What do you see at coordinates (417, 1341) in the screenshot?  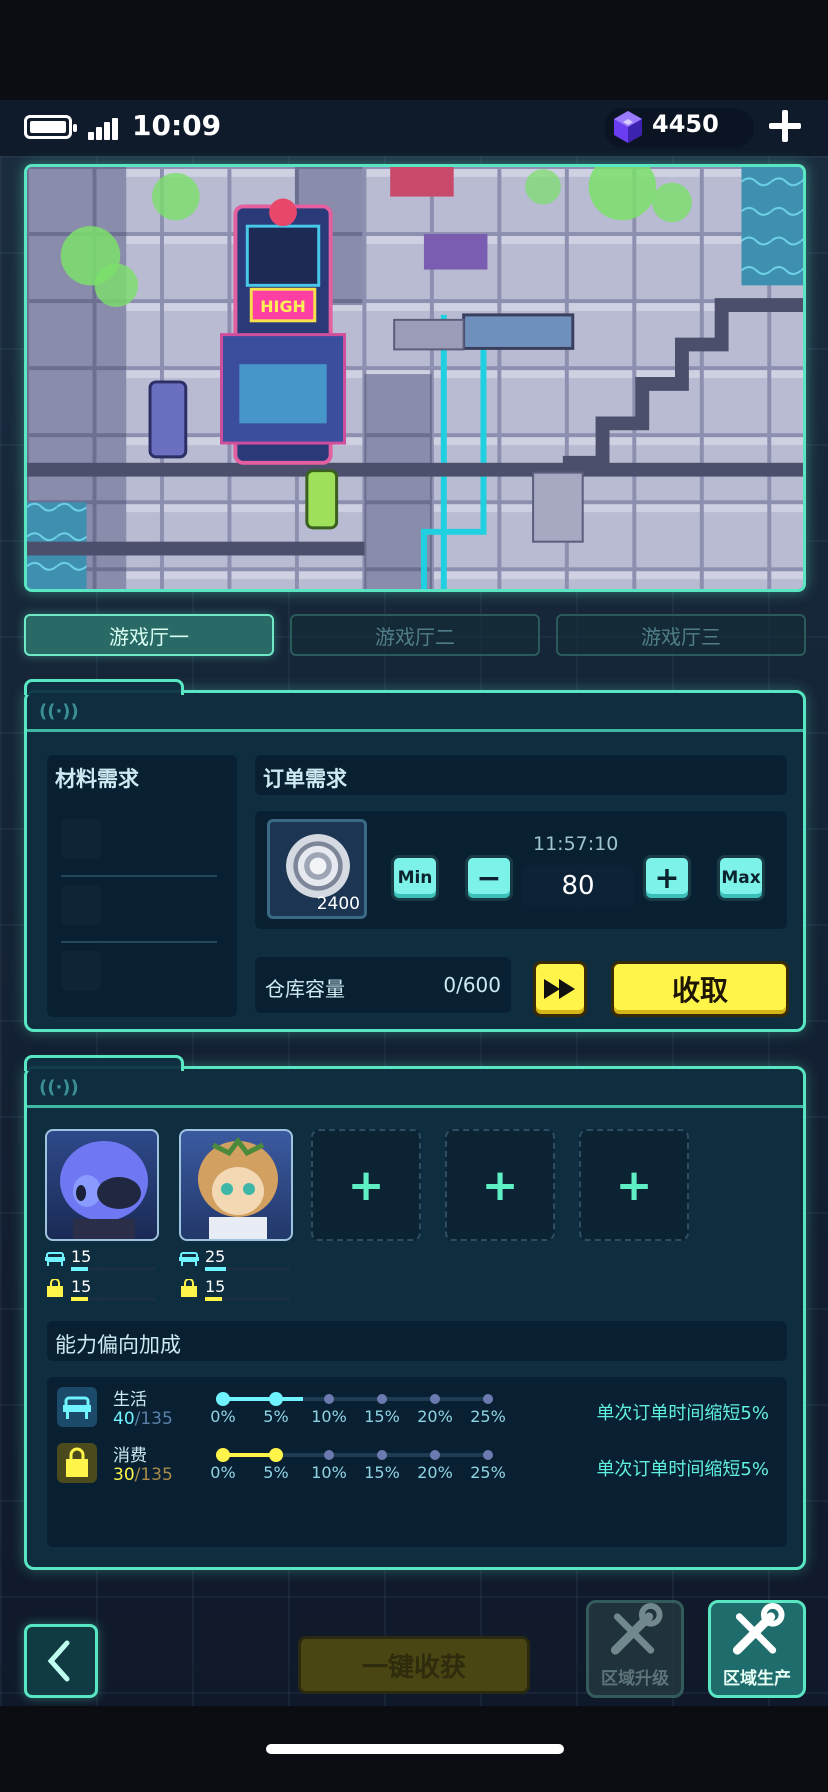 I see `bonus-title-bar: 能力偏向加成` at bounding box center [417, 1341].